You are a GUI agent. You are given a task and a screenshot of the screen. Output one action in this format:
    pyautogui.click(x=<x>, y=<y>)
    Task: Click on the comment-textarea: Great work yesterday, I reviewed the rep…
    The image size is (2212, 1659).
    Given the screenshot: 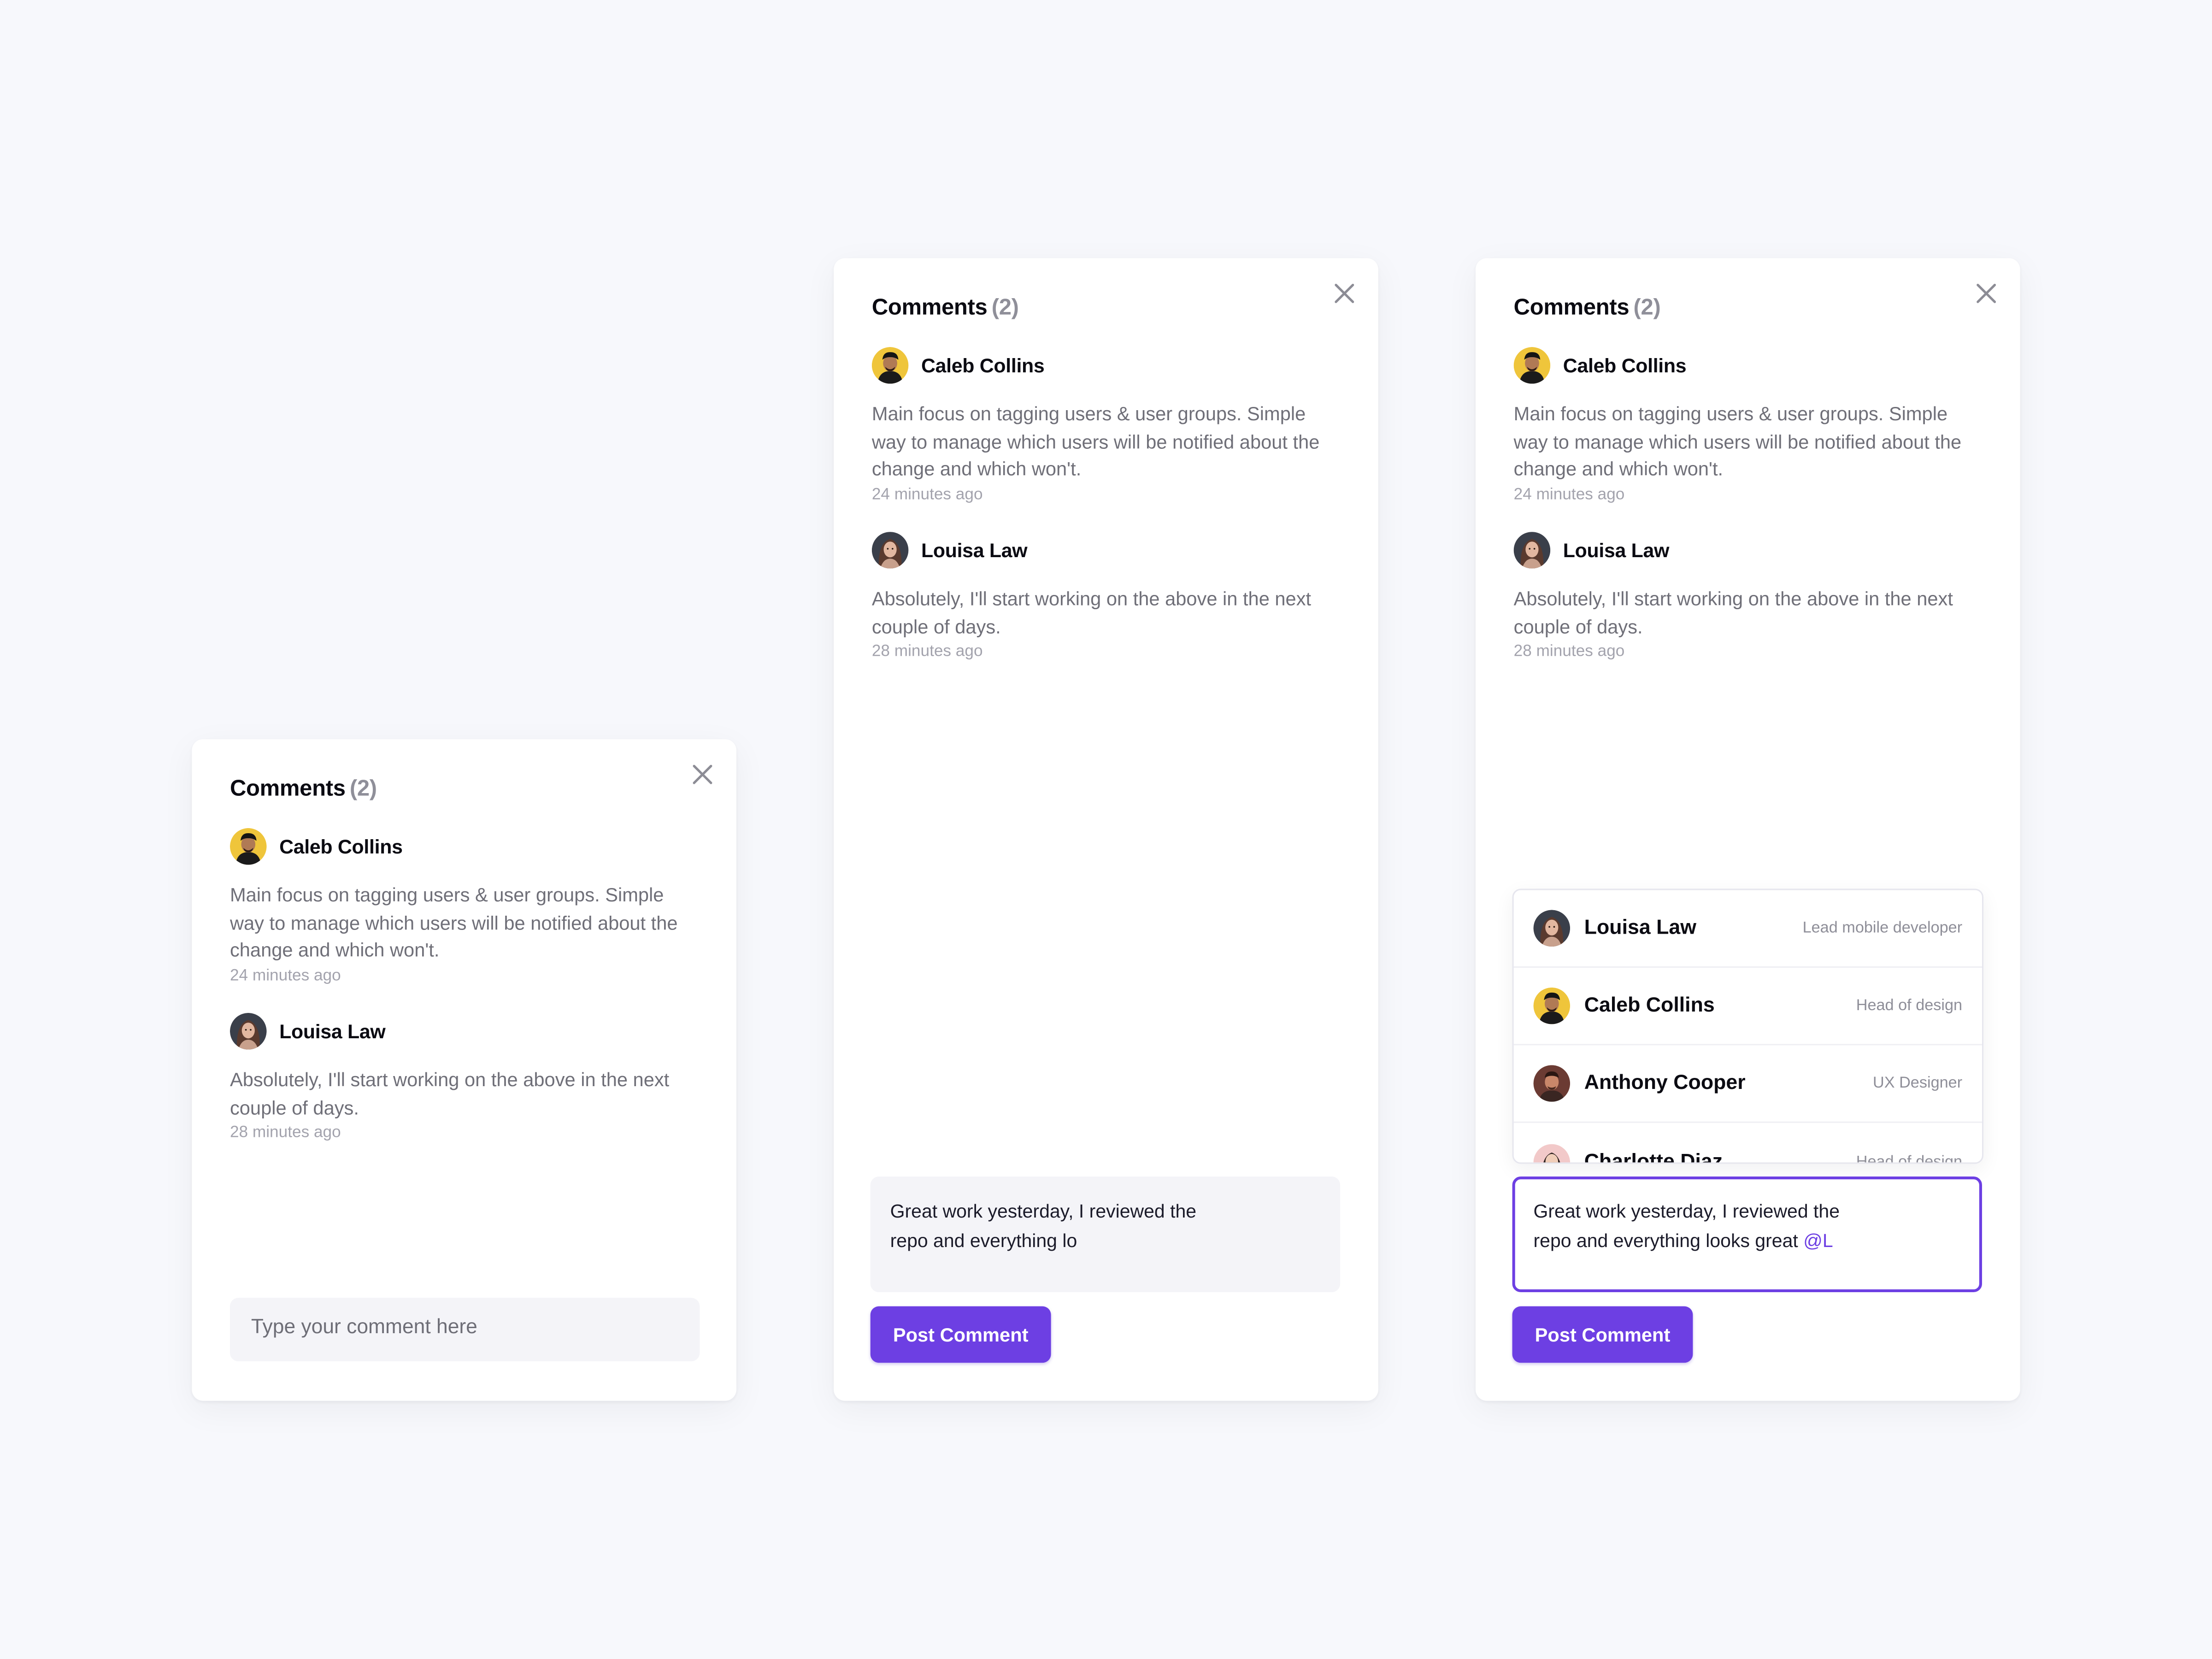 What is the action you would take?
    pyautogui.click(x=1105, y=1235)
    